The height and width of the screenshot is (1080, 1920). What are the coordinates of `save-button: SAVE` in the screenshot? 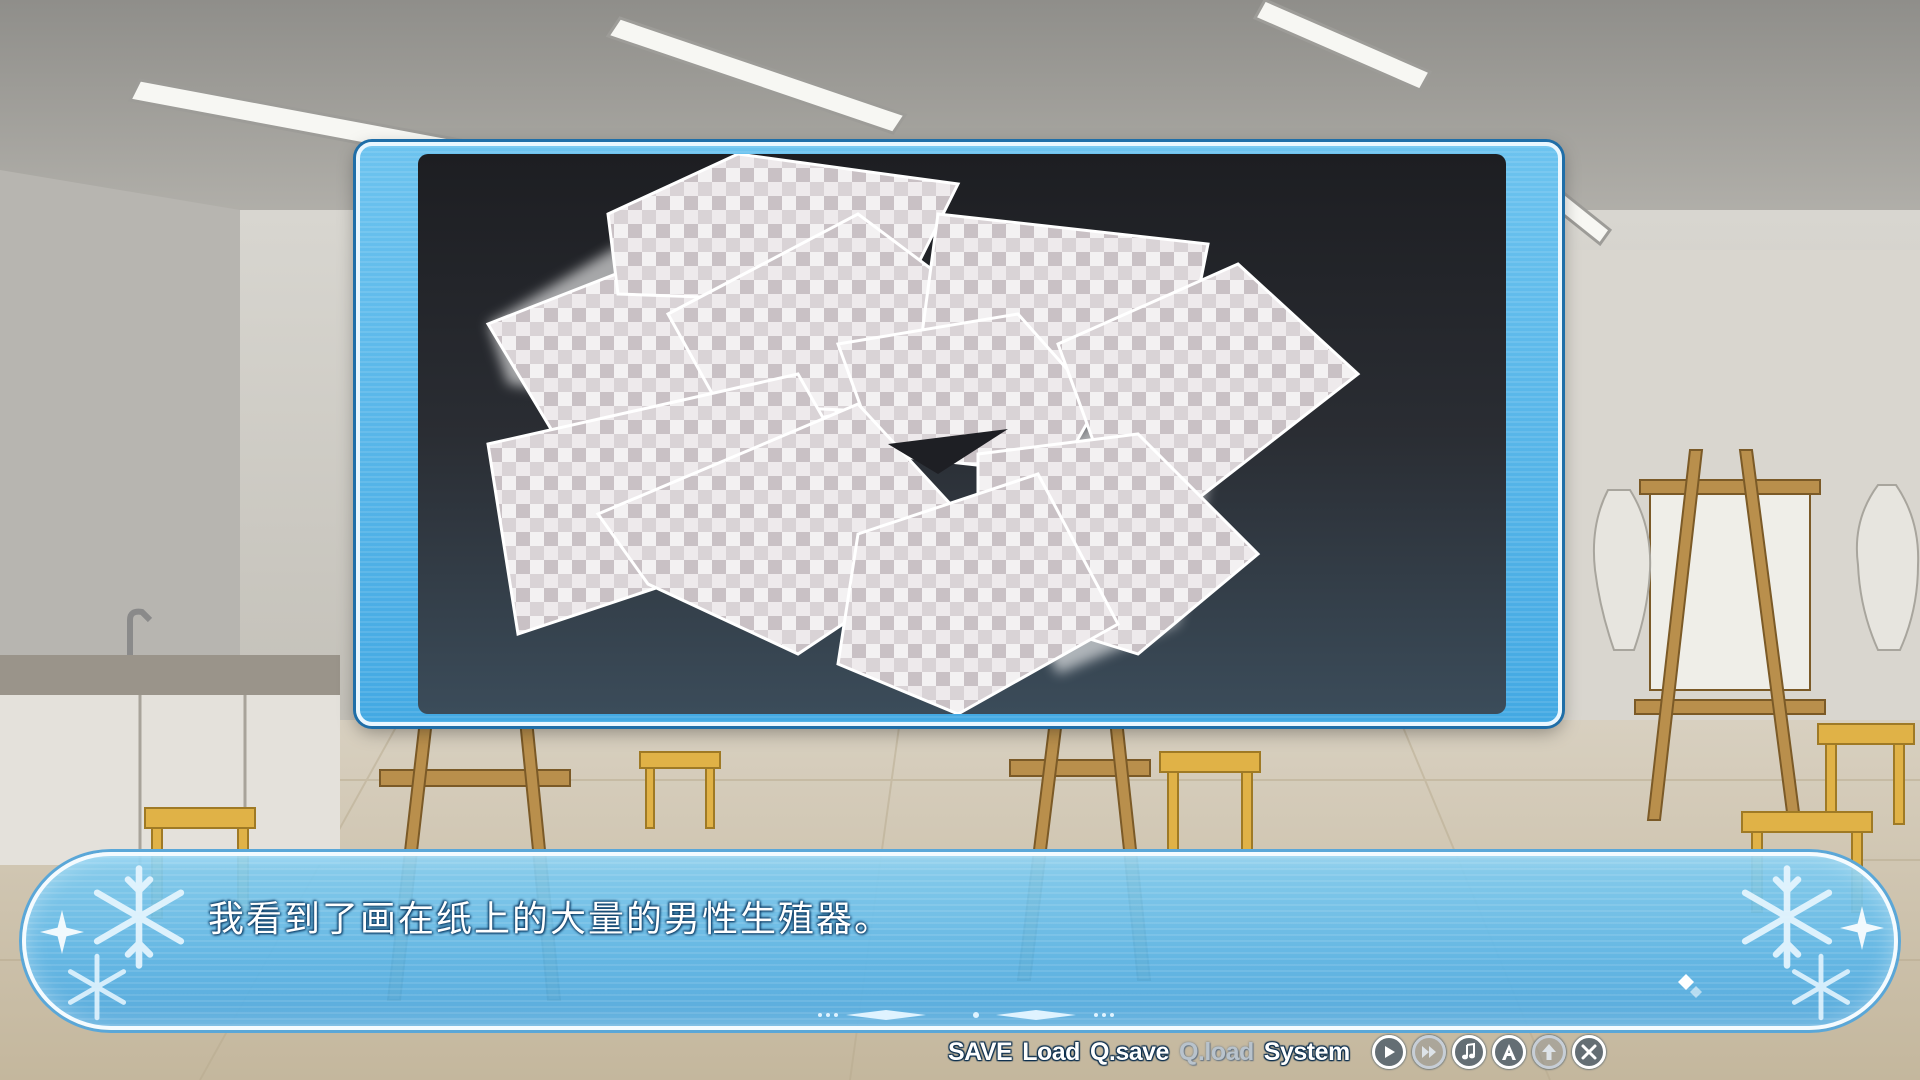 It's located at (980, 1052).